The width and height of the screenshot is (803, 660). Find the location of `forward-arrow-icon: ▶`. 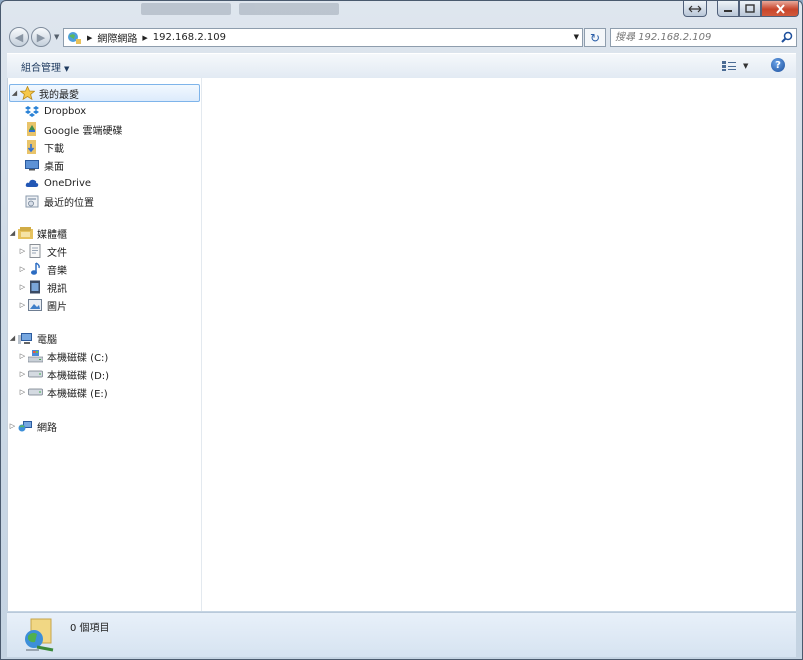

forward-arrow-icon: ▶ is located at coordinates (41, 37).